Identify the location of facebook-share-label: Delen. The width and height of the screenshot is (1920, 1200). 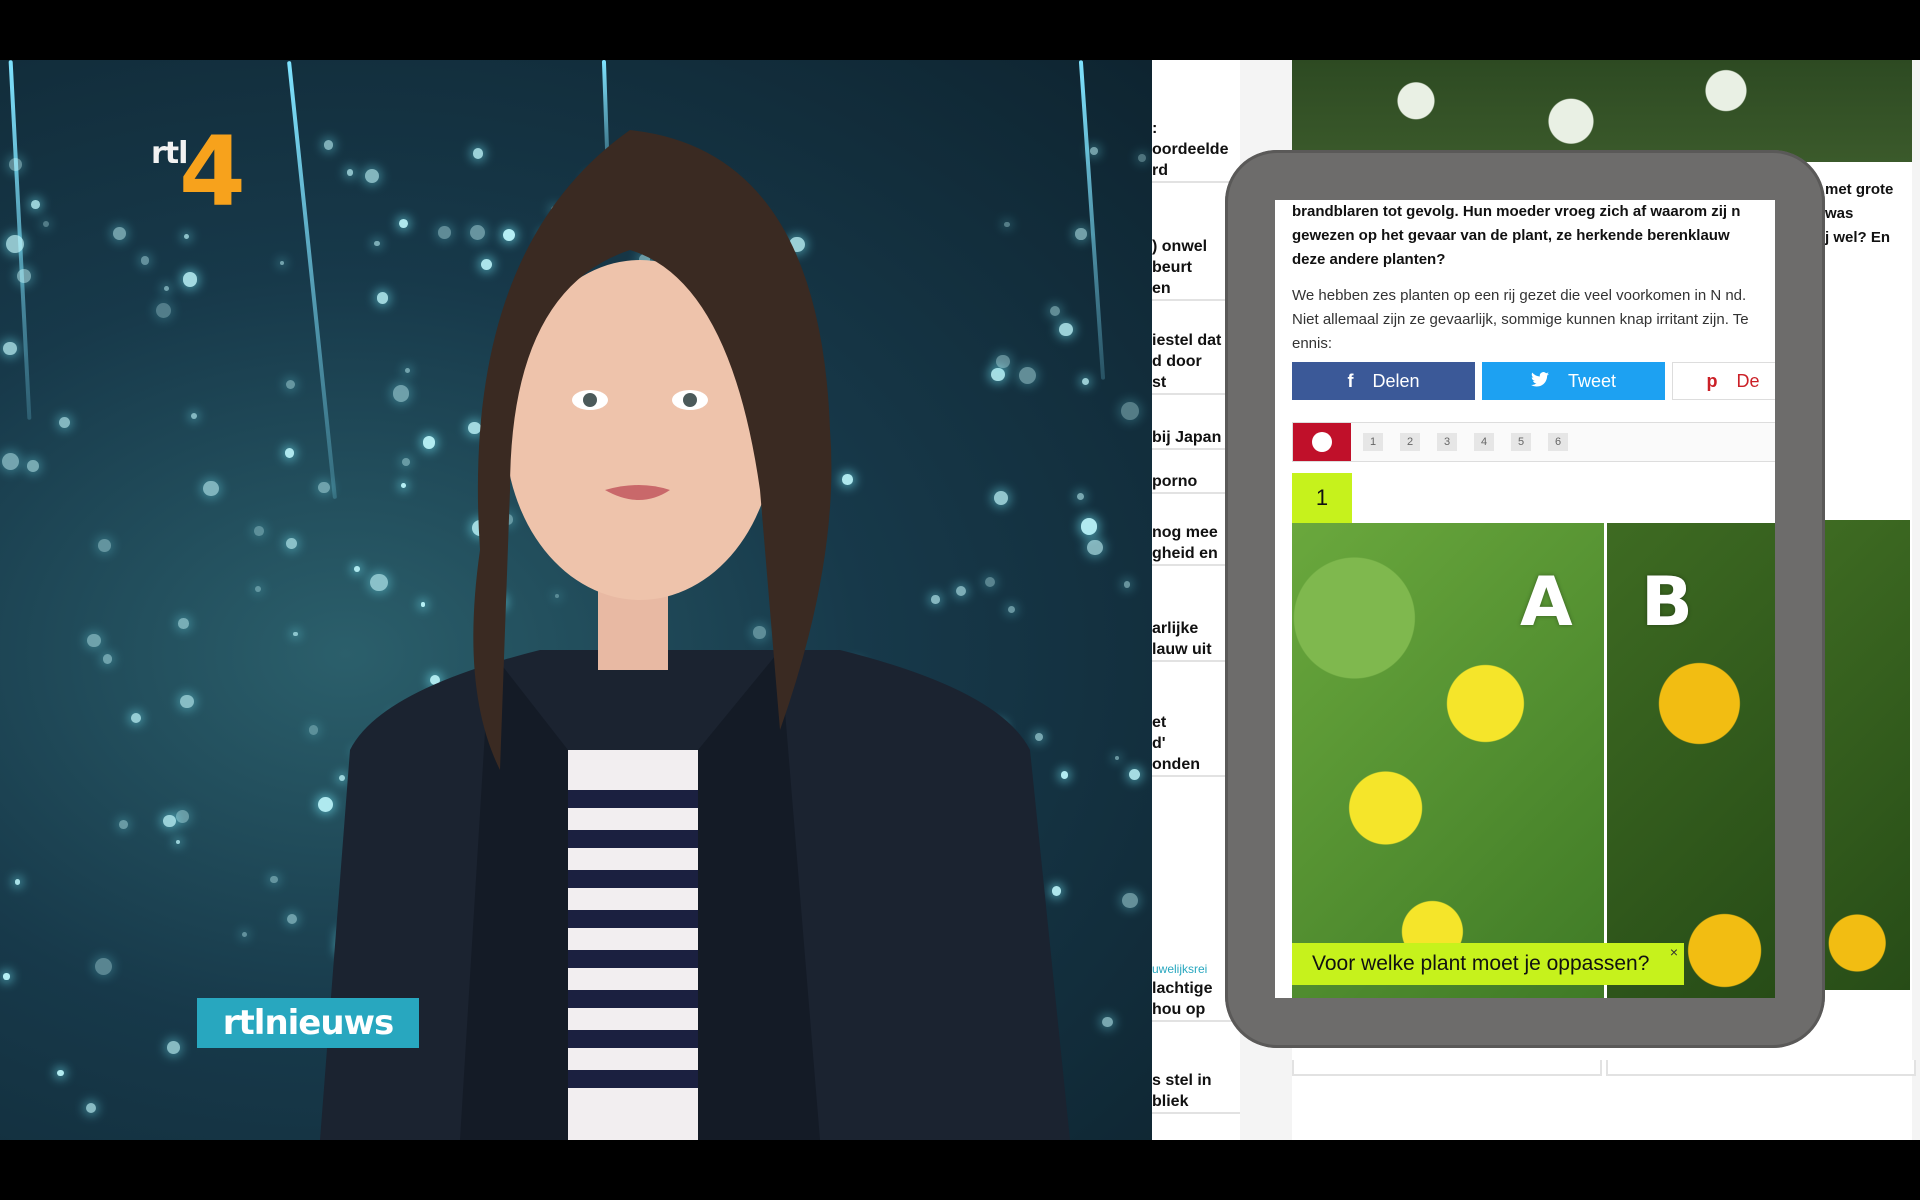
(1396, 381).